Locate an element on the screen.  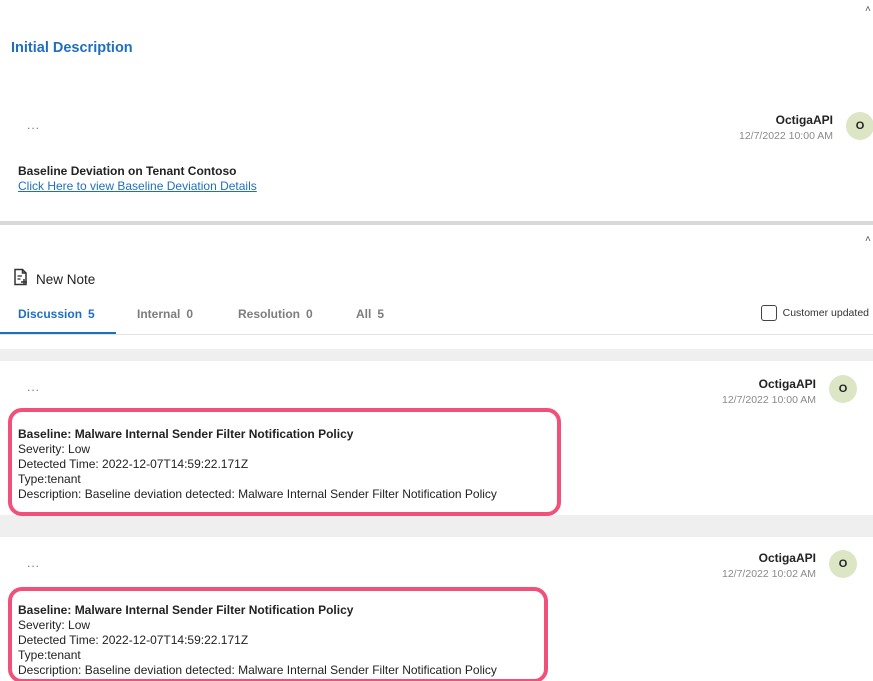
tab-resolution: Resolution 0 is located at coordinates (275, 314).